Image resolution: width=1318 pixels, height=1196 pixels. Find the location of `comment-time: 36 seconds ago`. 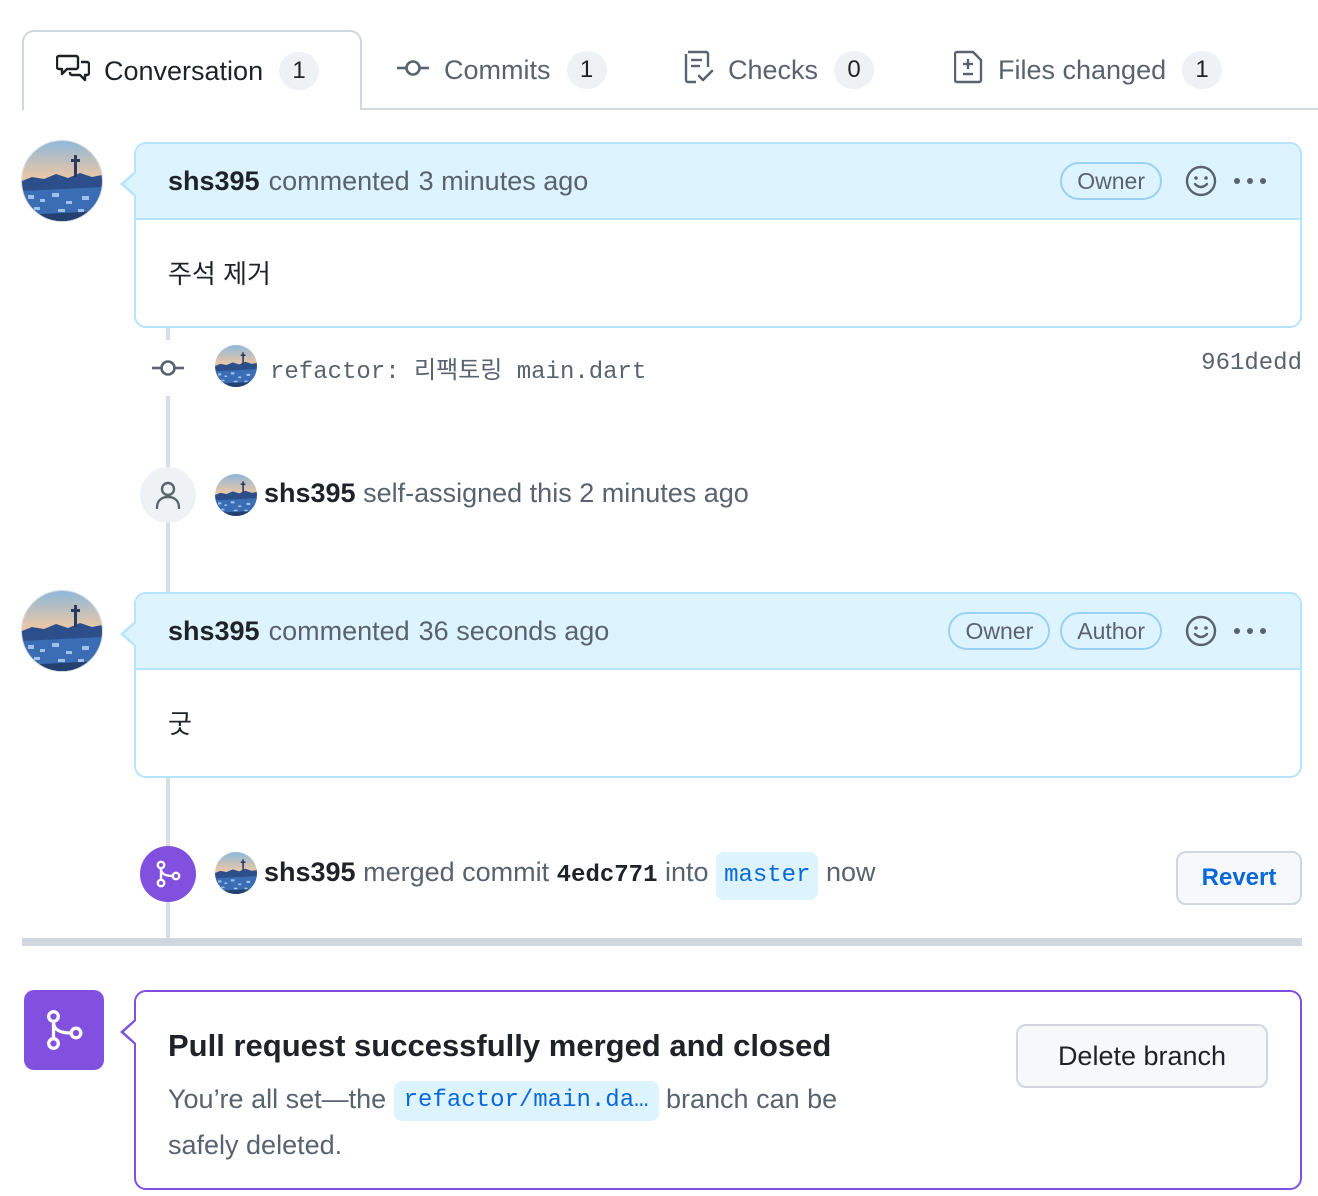

comment-time: 36 seconds ago is located at coordinates (514, 631).